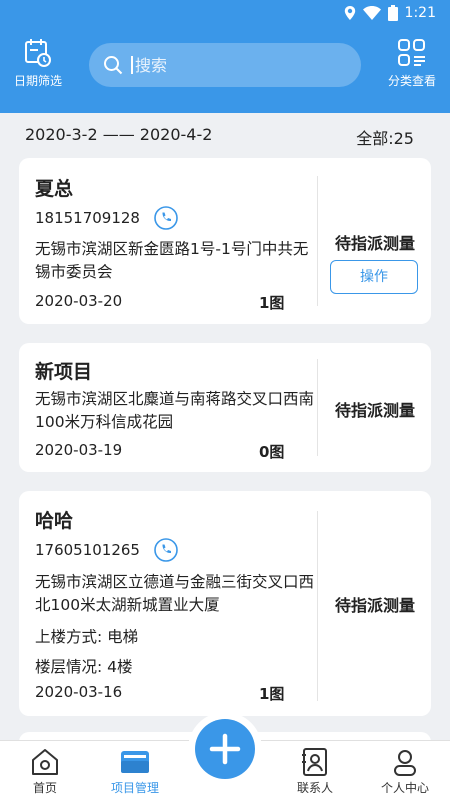 This screenshot has height=801, width=450. I want to click on tab-projects: 项目管理, so click(135, 771).